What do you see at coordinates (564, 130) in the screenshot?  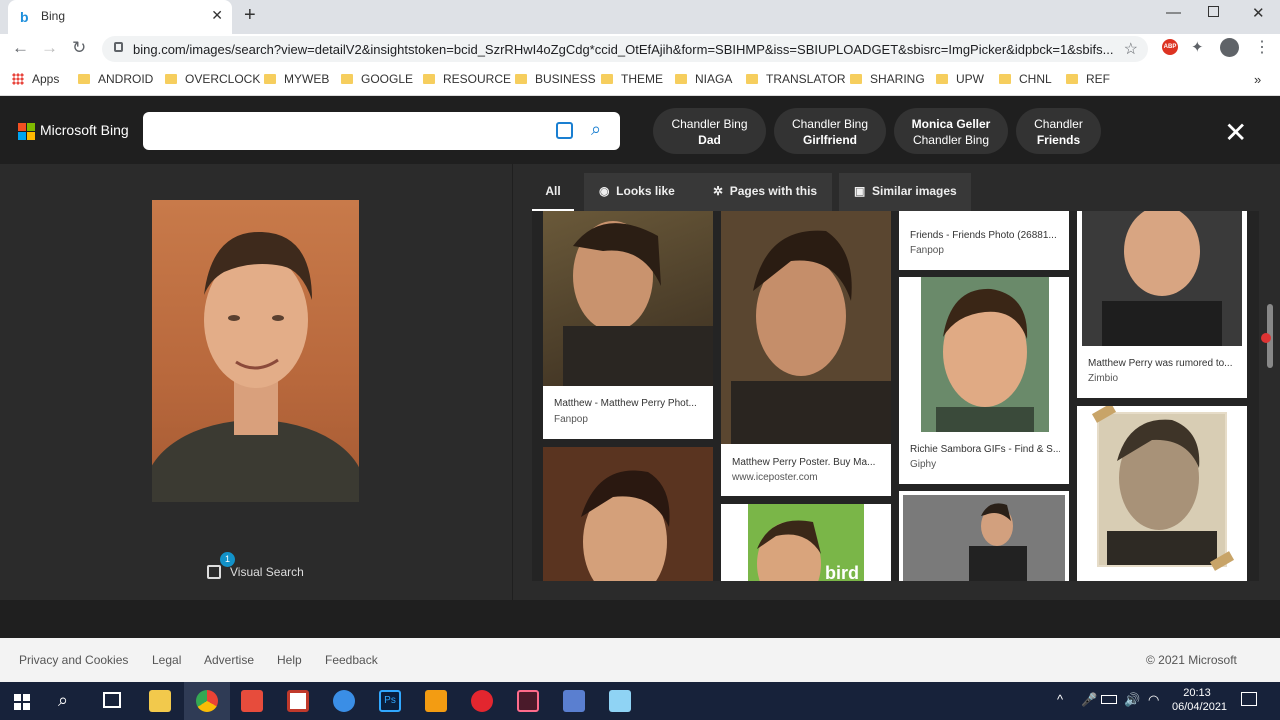 I see `visual-search-camera-icon` at bounding box center [564, 130].